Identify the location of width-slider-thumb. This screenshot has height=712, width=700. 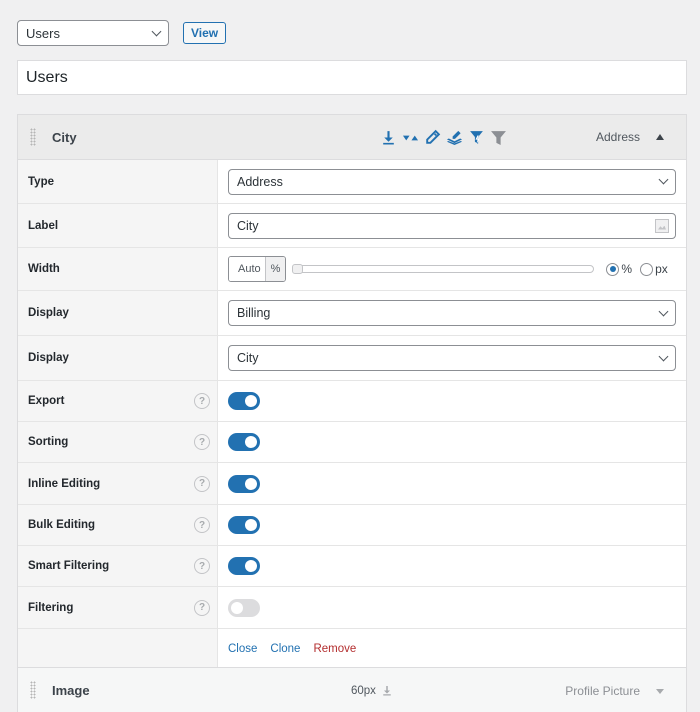
(298, 269).